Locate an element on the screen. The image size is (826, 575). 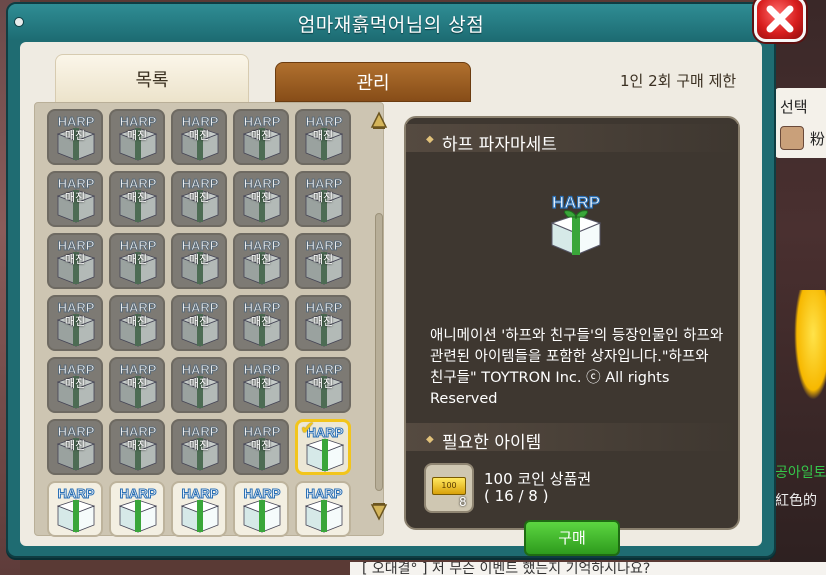
title-bar: 엄마재흙먹어님의 상점 is located at coordinates (391, 22).